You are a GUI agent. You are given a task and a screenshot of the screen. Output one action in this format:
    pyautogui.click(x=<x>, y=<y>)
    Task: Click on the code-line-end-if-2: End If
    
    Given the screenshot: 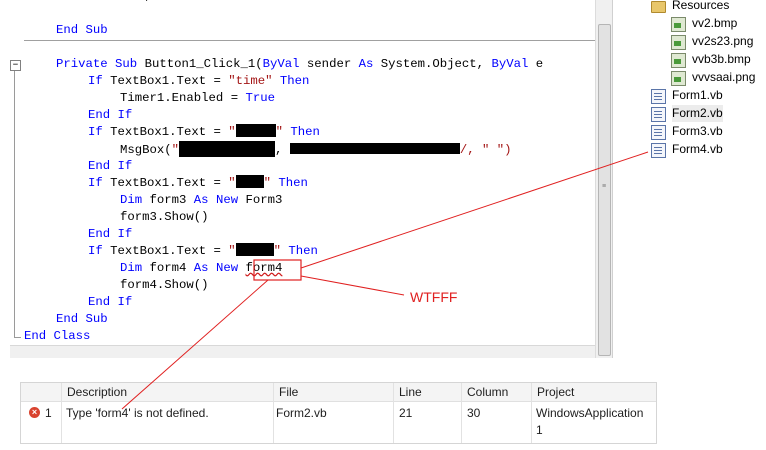 What is the action you would take?
    pyautogui.click(x=110, y=166)
    